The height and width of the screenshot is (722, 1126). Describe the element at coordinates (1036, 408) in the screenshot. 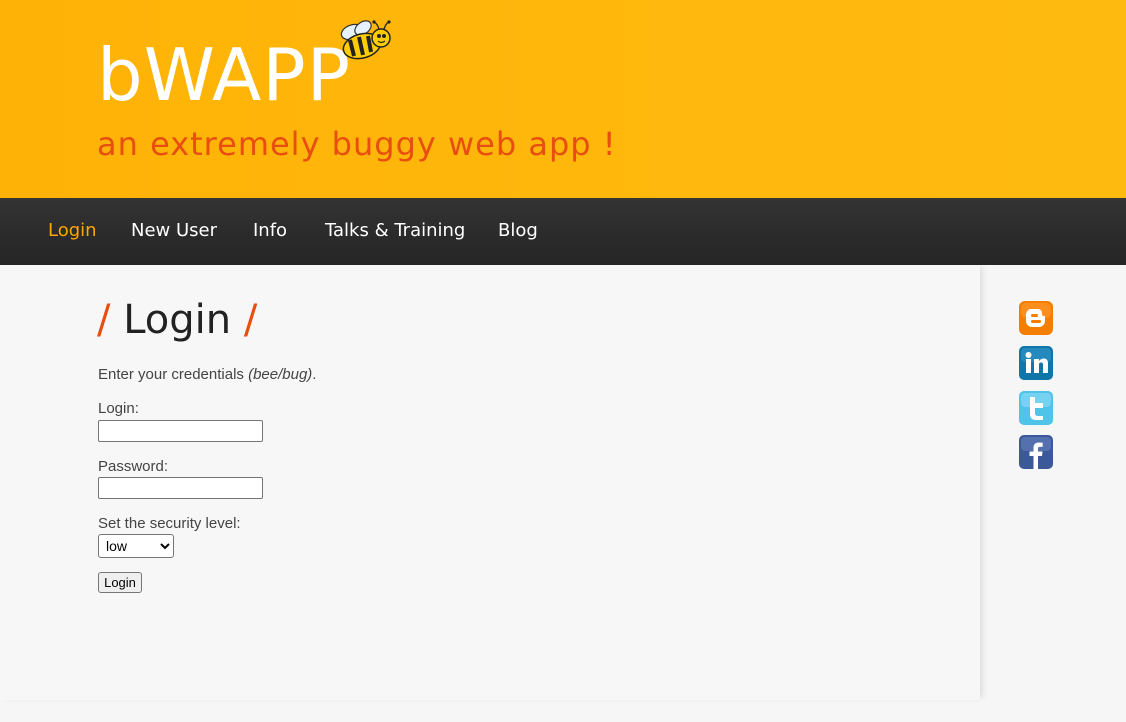

I see `twitter-icon` at that location.